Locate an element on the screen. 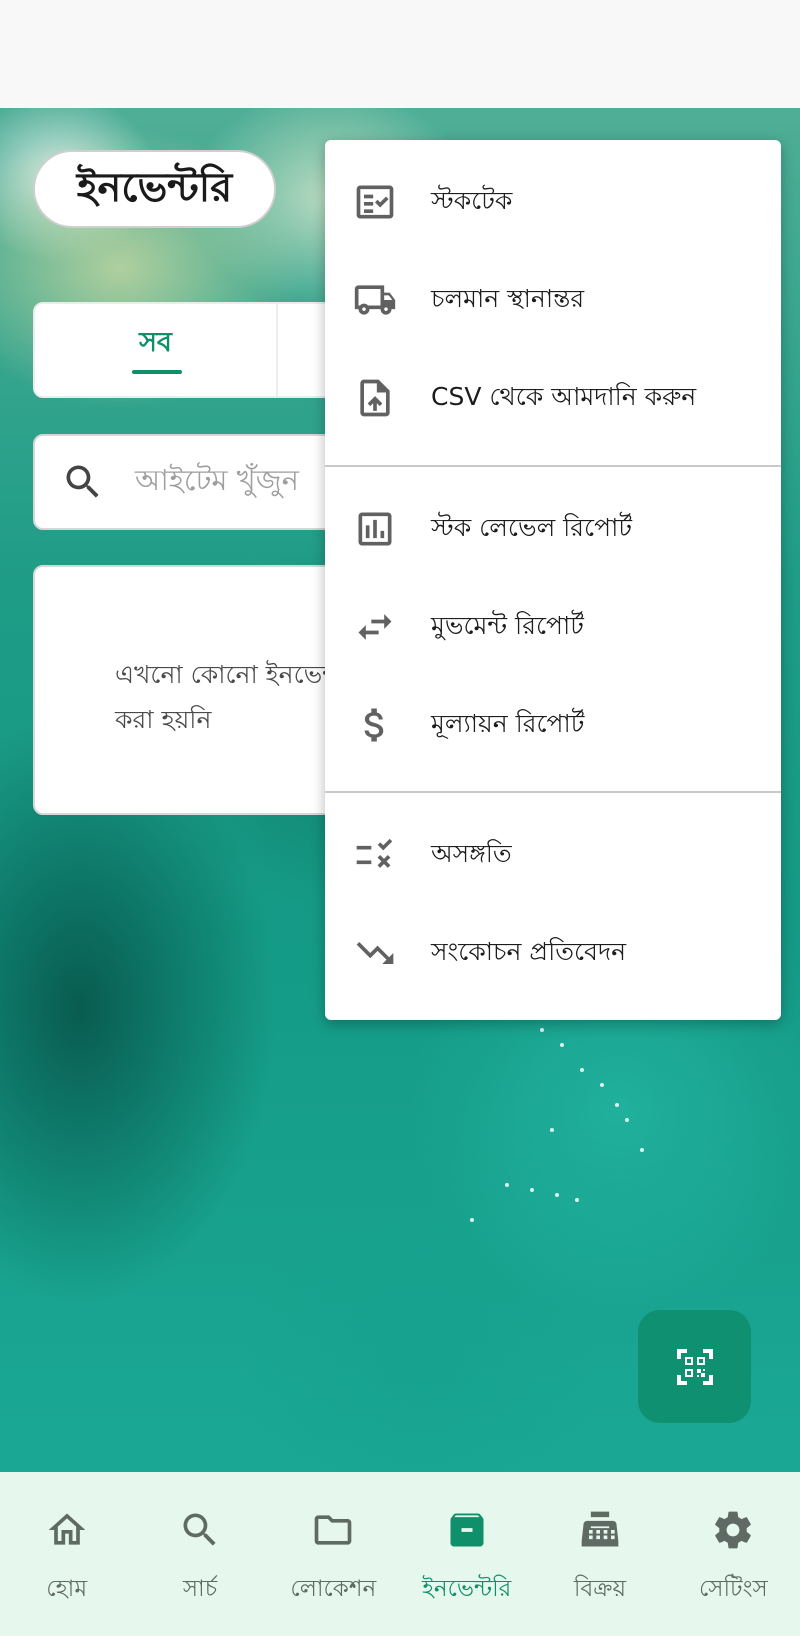 The image size is (800, 1636). file-upload-icon is located at coordinates (375, 398).